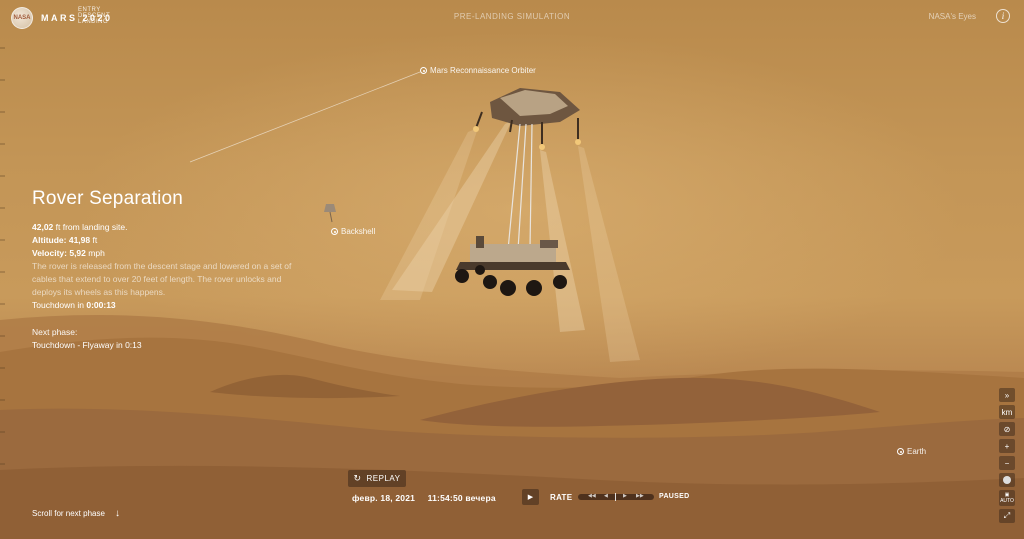 The image size is (1024, 539). I want to click on step-forward-icon: ▶, so click(625, 496).